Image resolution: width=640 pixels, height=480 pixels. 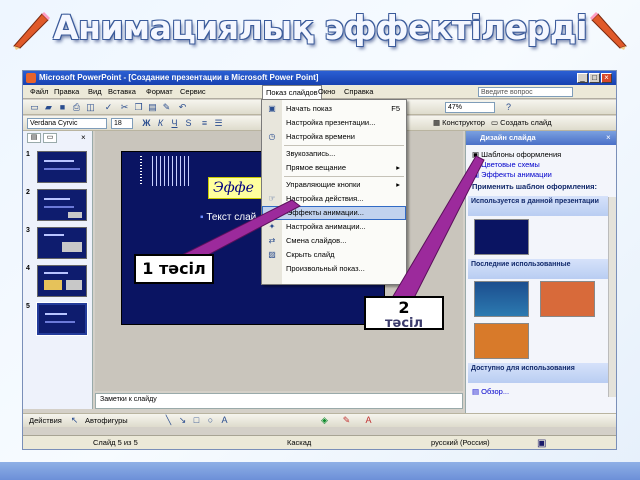 I want to click on autoshapes-menu: Автофигуры, so click(x=106, y=420).